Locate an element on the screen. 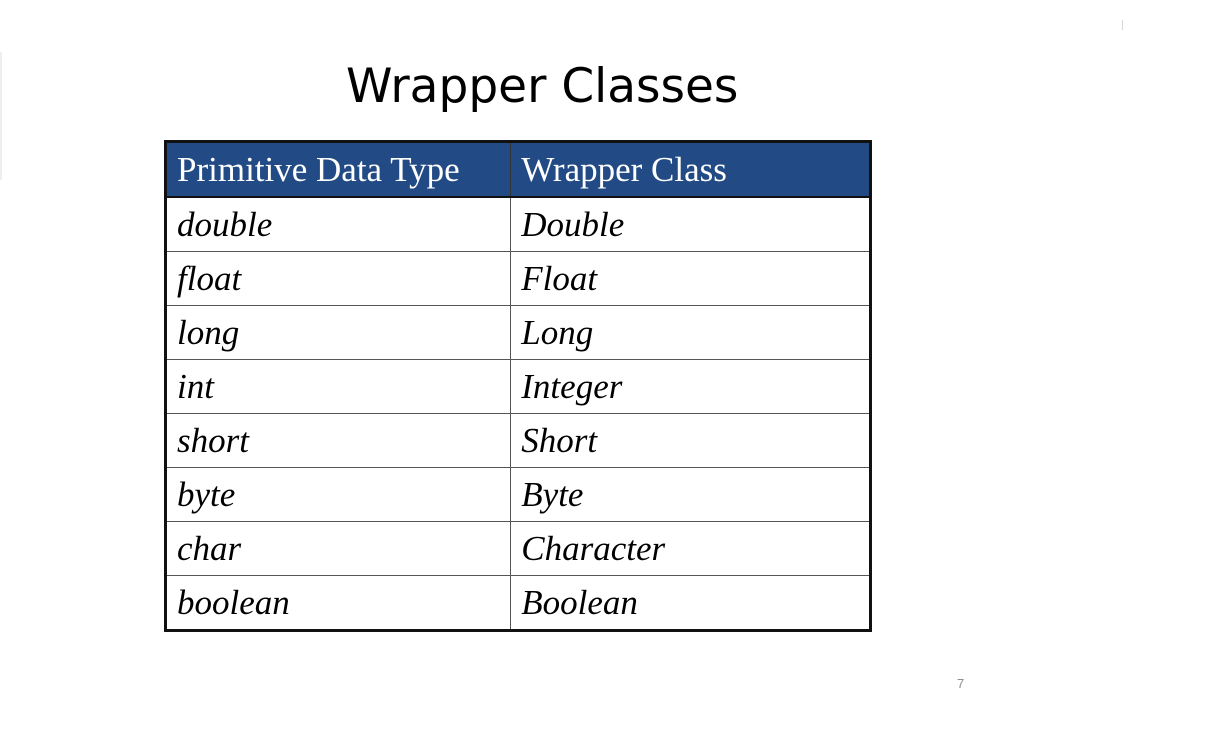 This screenshot has height=731, width=1225. slide-title: Wrapper Classes is located at coordinates (542, 86).